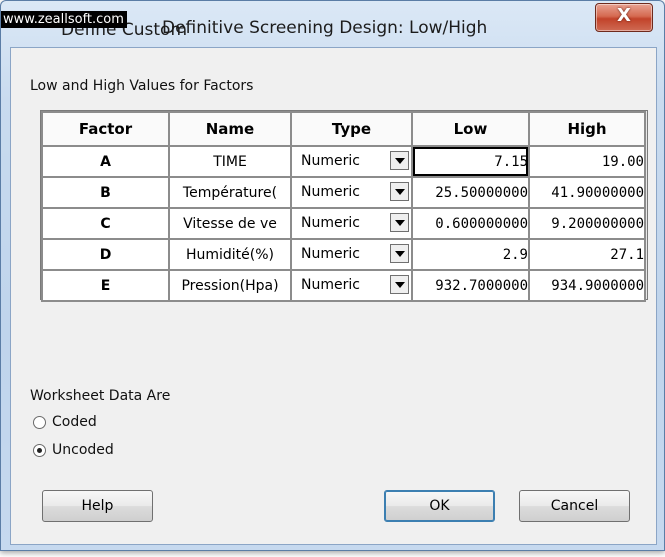 This screenshot has height=557, width=665. I want to click on cancel-button: Cancel, so click(574, 506).